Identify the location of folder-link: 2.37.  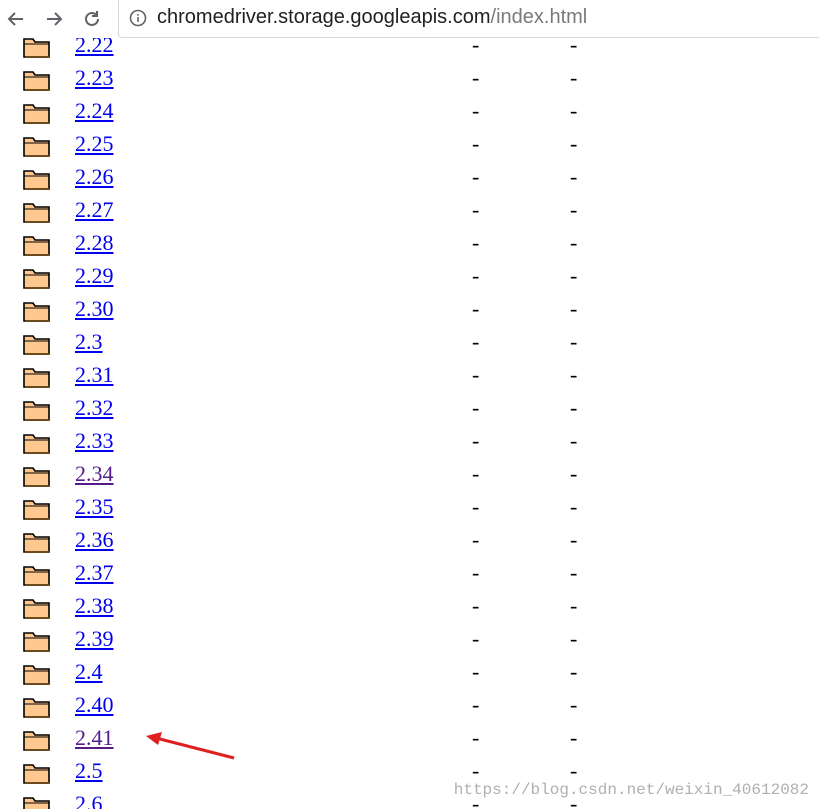
(94, 573).